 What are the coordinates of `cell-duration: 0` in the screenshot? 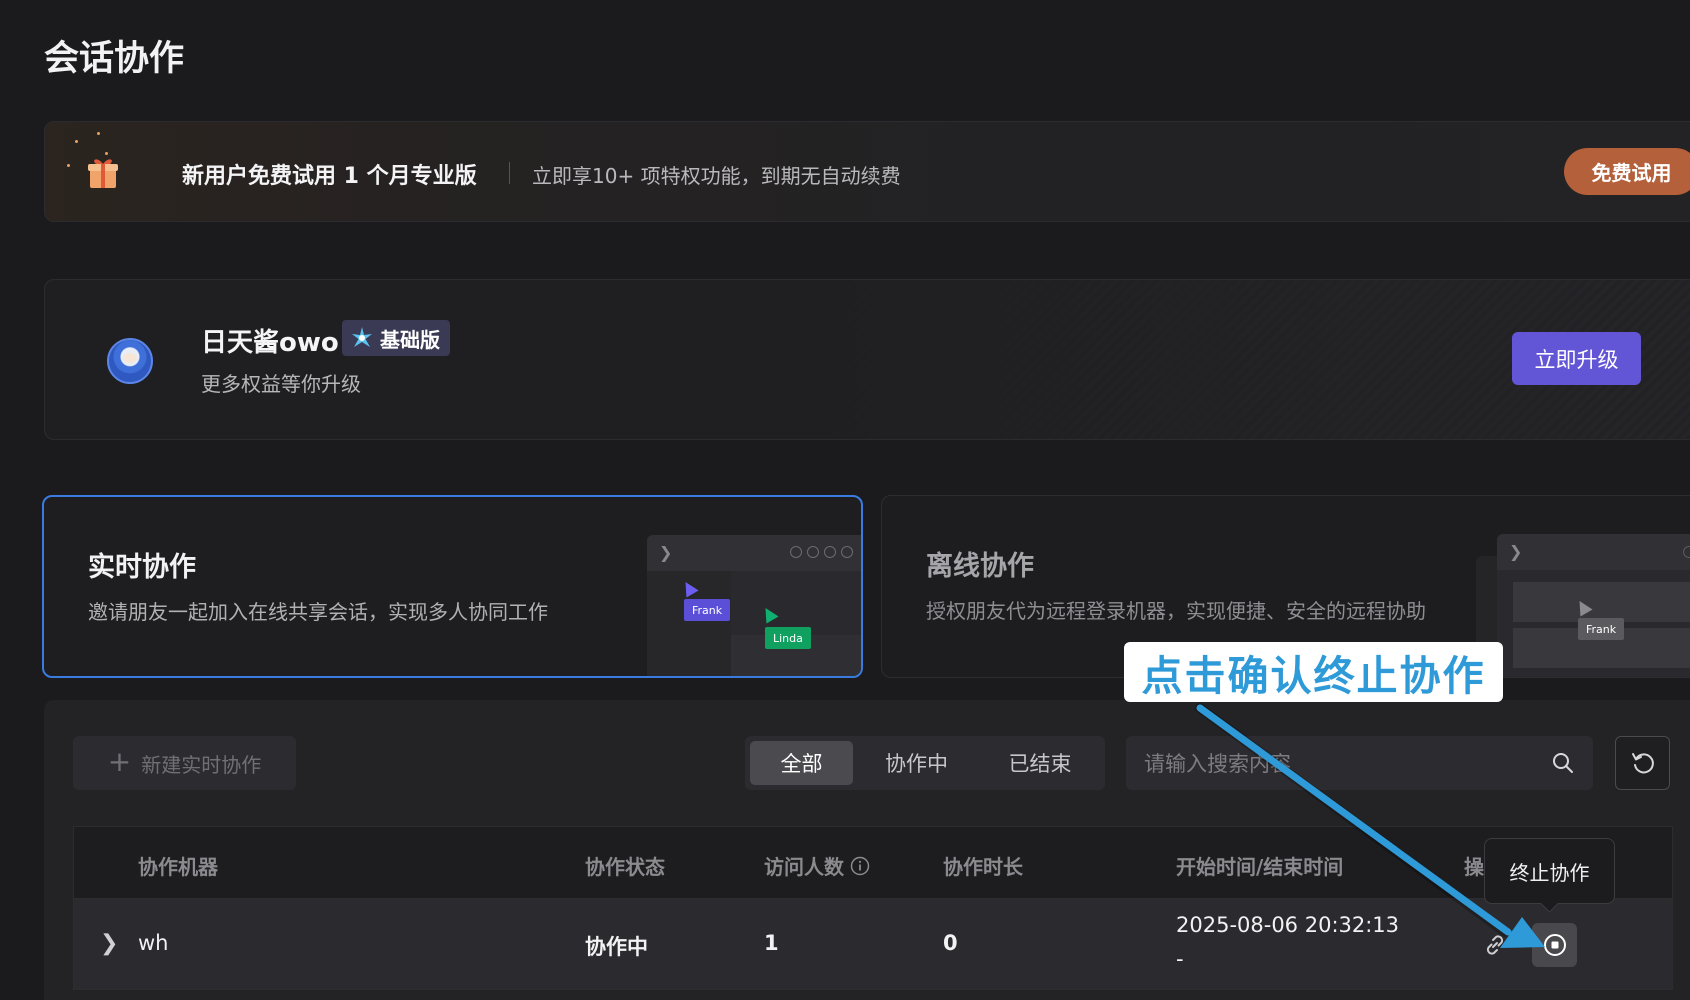 It's located at (950, 943).